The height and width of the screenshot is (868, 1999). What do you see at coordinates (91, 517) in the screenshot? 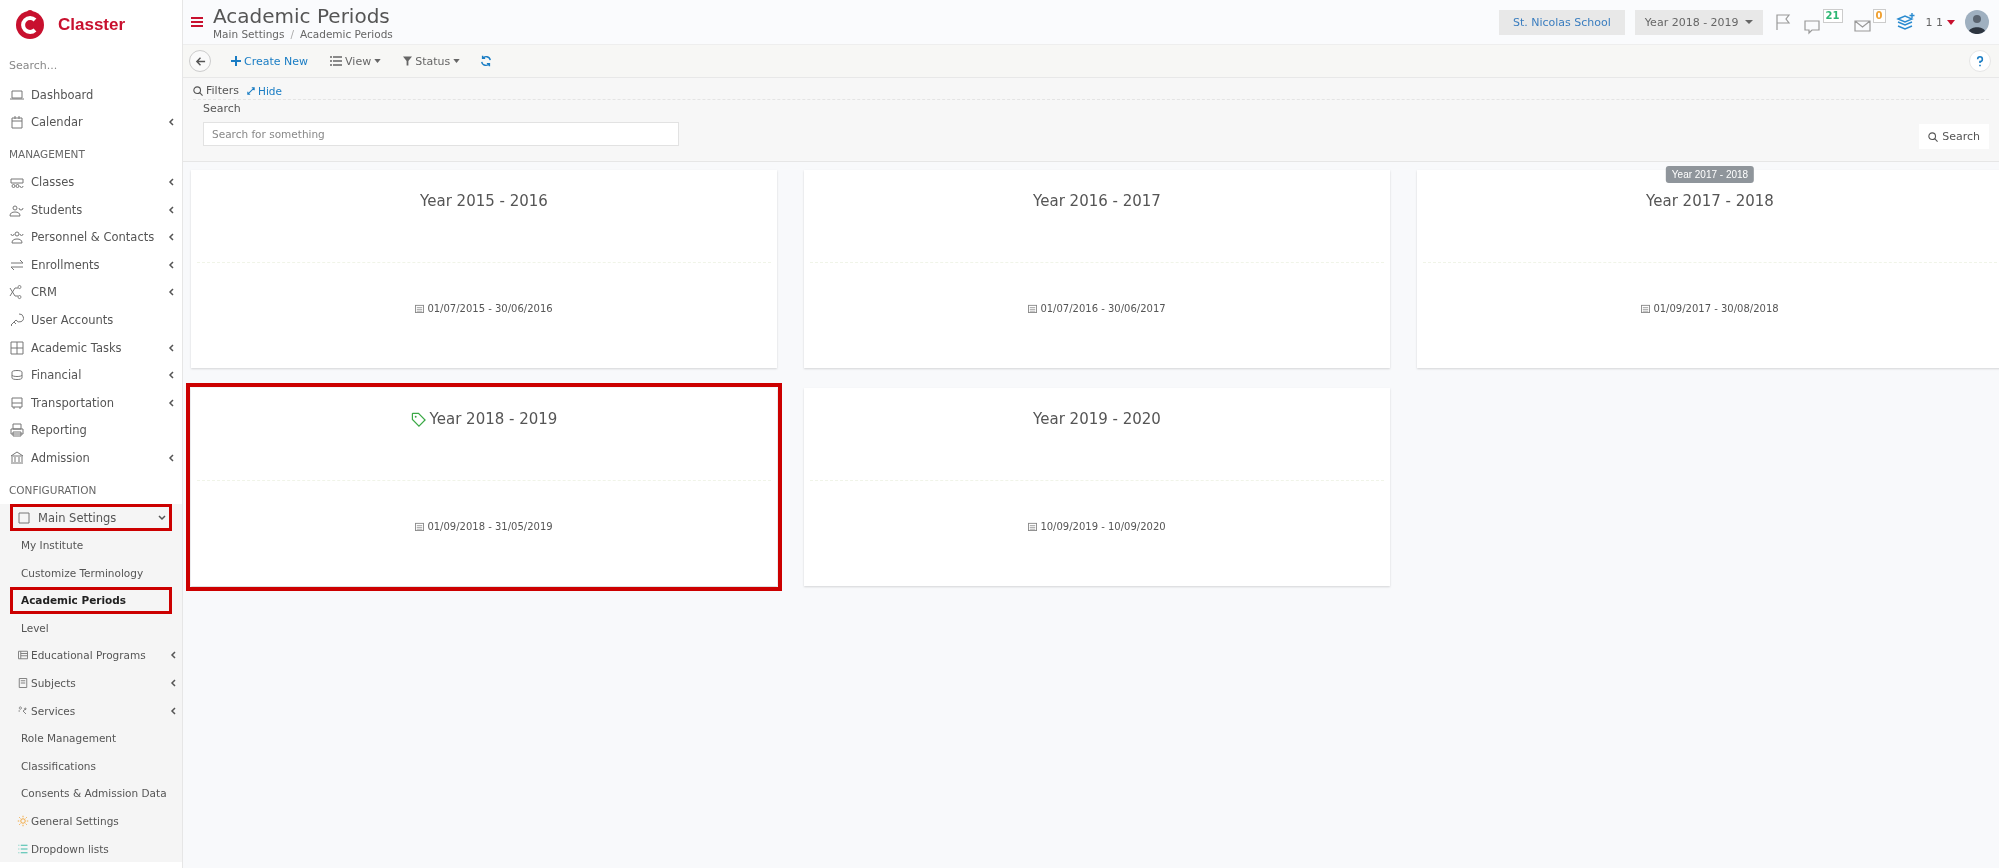
I see `sidebar-item: Main Settings` at bounding box center [91, 517].